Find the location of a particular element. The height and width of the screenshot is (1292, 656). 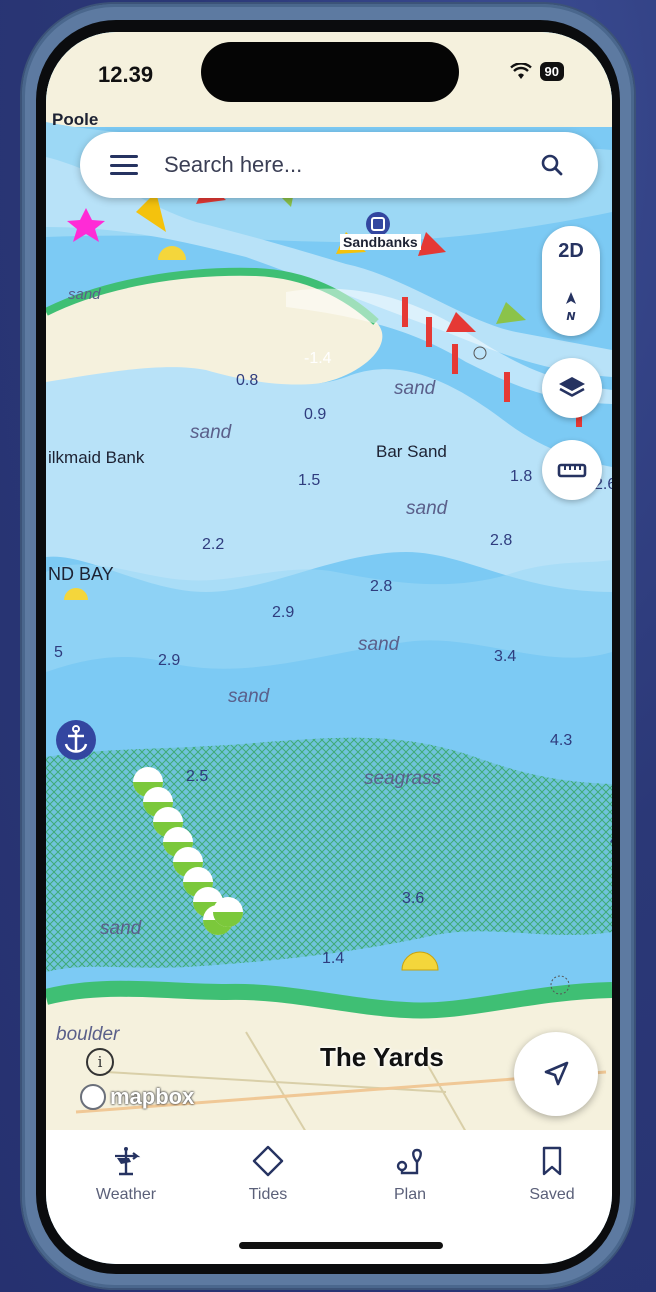

depth-sounding: 1.4 is located at coordinates (333, 958).